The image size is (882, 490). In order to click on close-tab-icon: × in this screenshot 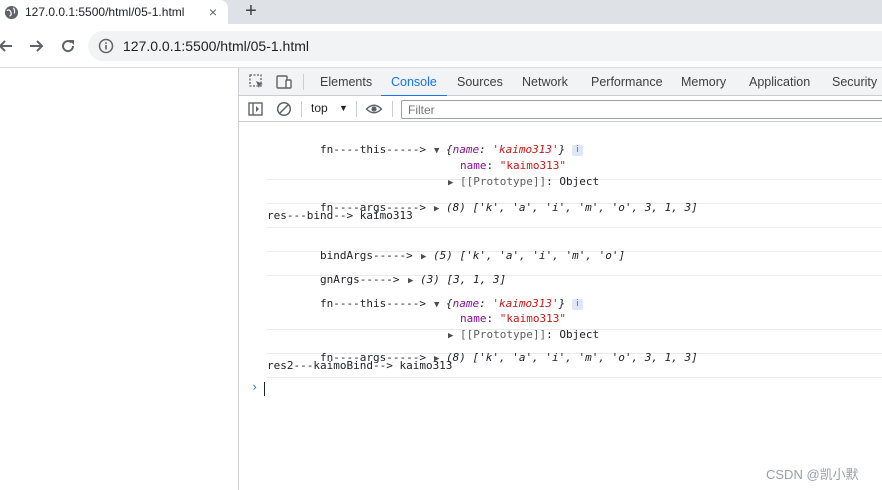, I will do `click(213, 12)`.